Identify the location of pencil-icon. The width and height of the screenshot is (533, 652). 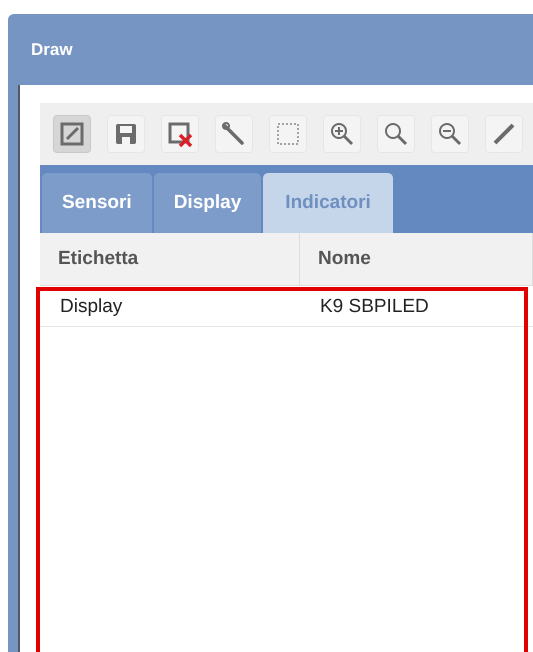
(504, 134).